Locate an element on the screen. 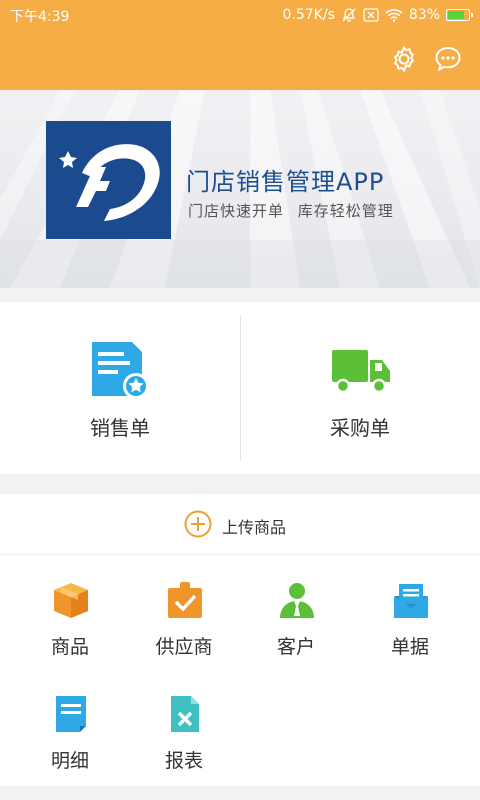  upload-product-button: 上传商品 is located at coordinates (240, 524).